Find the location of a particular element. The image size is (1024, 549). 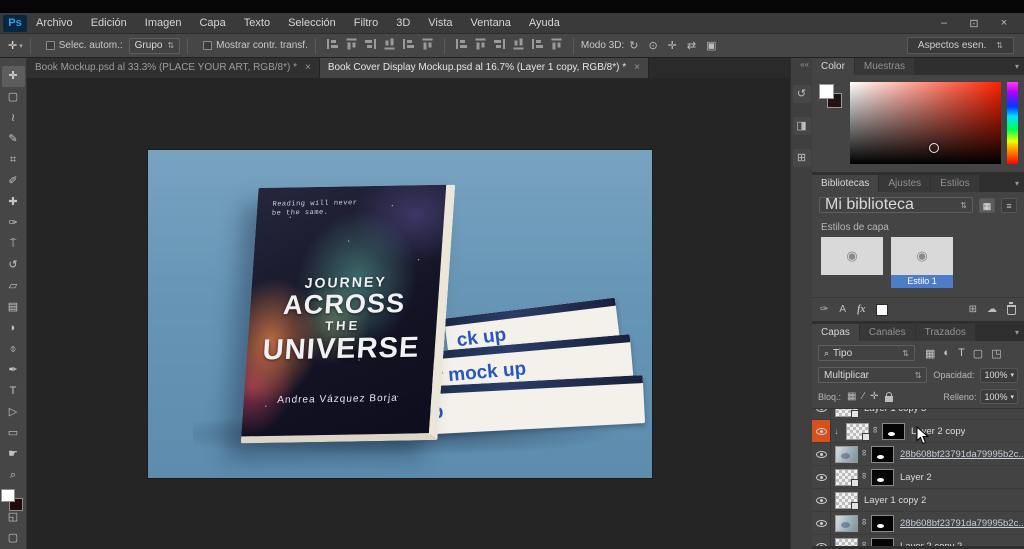

restore-button: ⊡ is located at coordinates (974, 23).